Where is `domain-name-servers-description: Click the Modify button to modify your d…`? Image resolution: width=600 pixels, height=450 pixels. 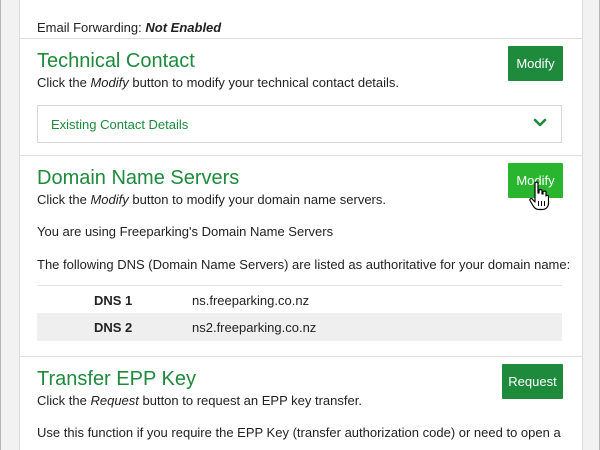 domain-name-servers-description: Click the Modify button to modify your d… is located at coordinates (211, 199).